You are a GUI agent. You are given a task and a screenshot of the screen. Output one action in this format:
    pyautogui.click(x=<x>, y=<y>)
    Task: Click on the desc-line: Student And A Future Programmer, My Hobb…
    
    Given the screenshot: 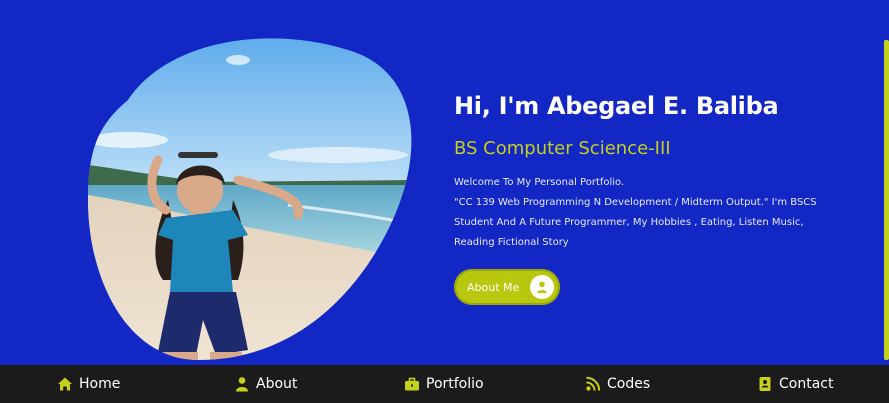 What is the action you would take?
    pyautogui.click(x=629, y=222)
    